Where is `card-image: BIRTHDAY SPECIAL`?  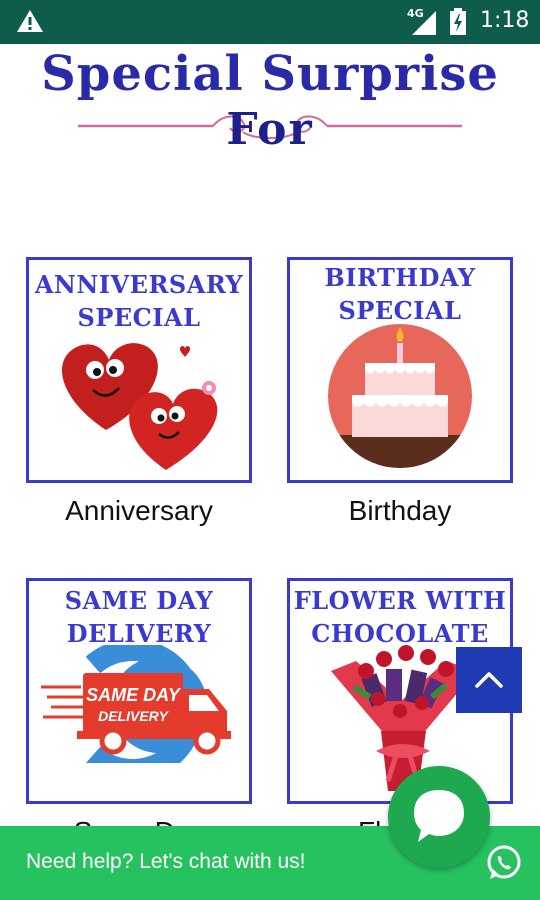
card-image: BIRTHDAY SPECIAL is located at coordinates (400, 370).